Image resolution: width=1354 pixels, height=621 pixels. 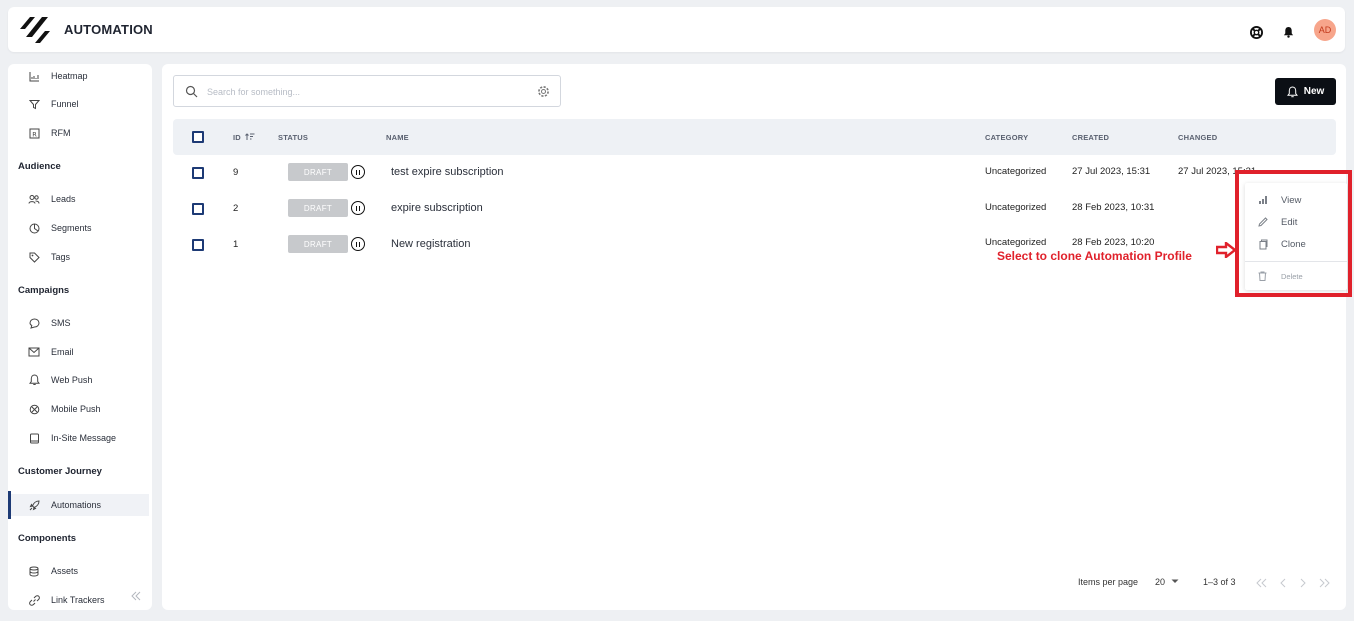 I want to click on sidebar-item-sms: SMS, so click(x=80, y=323).